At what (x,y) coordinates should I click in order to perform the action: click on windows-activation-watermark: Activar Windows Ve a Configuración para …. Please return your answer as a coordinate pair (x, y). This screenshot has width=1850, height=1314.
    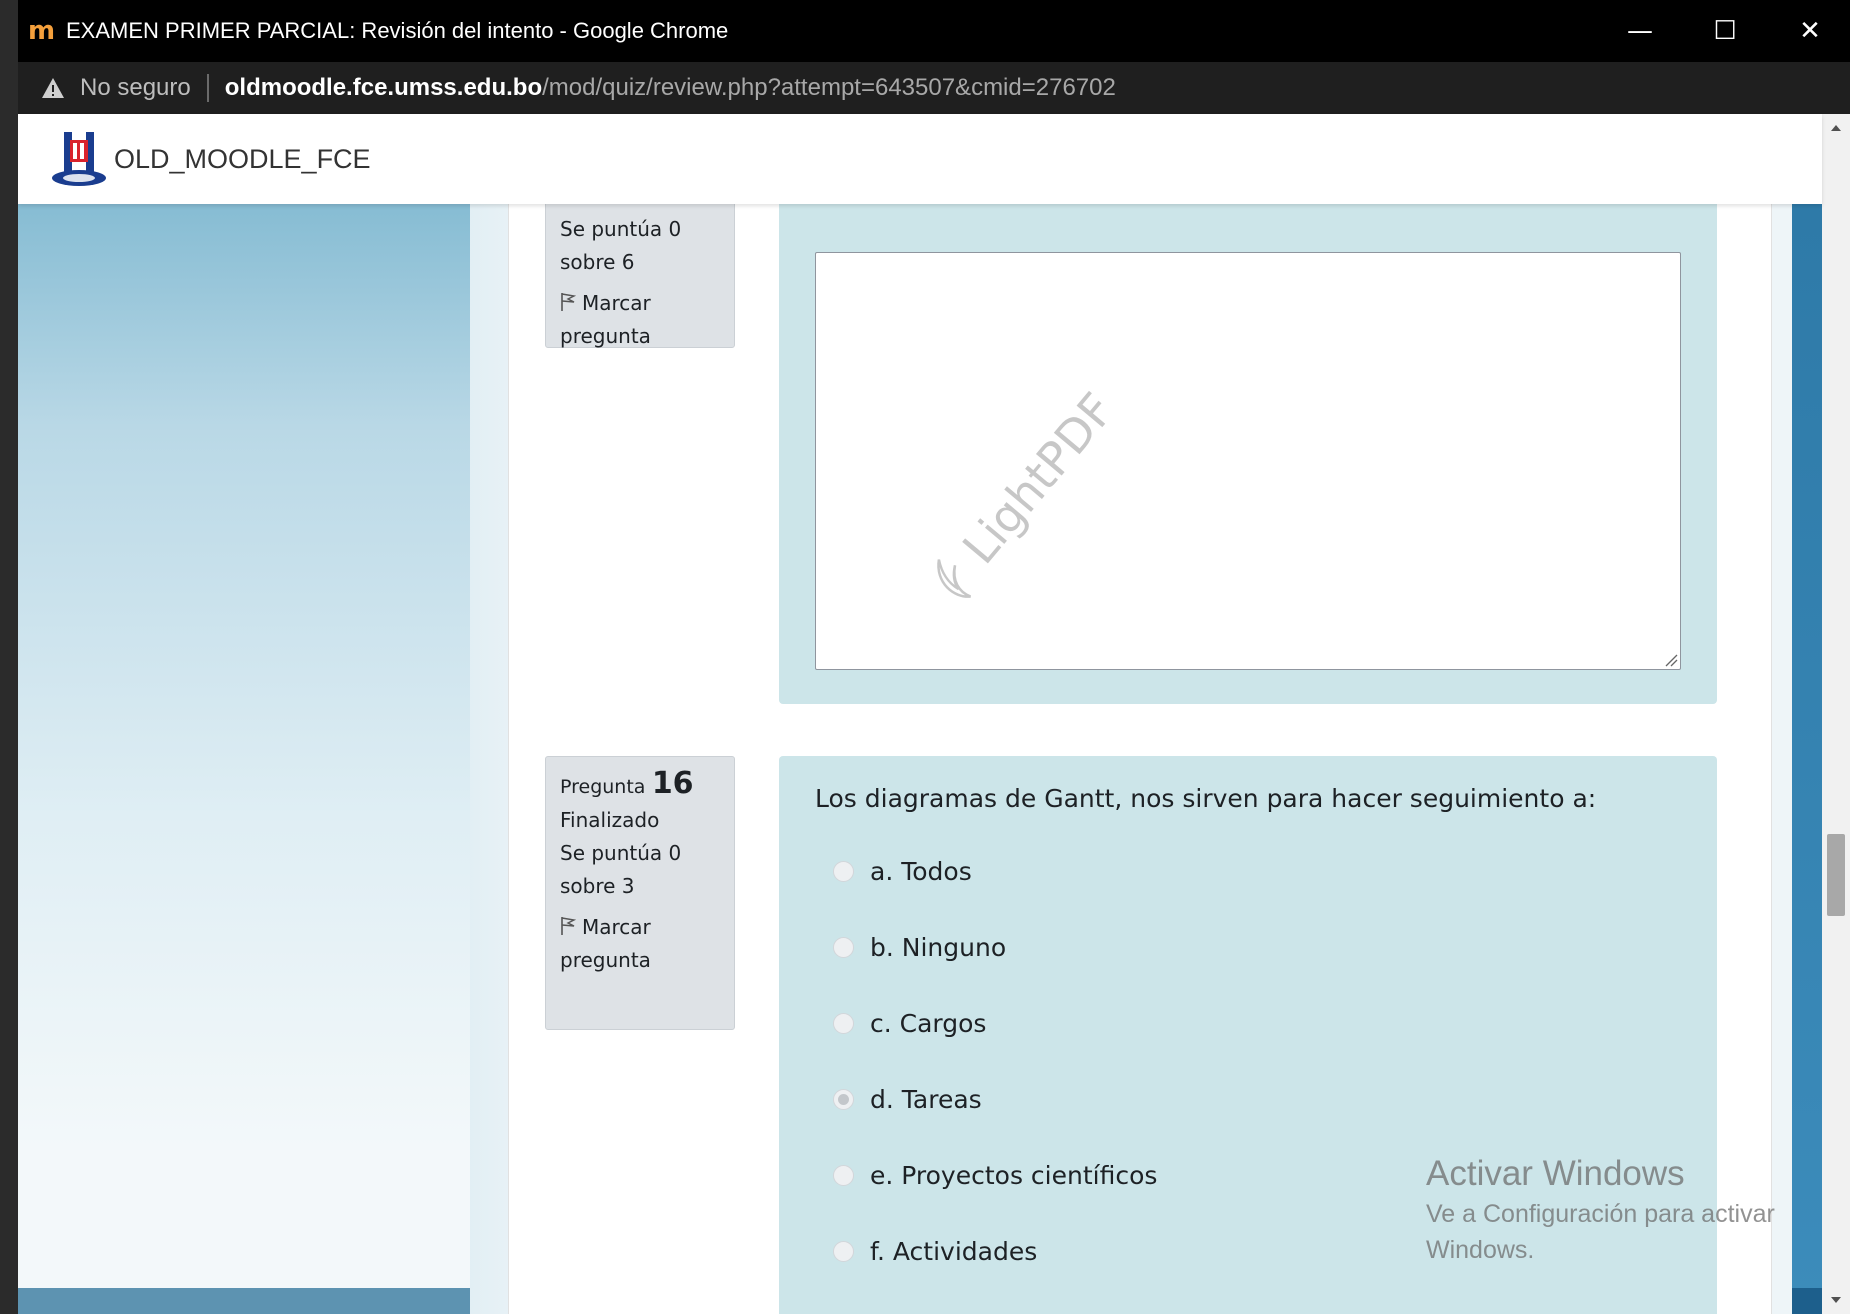
    Looking at the image, I should click on (1626, 1210).